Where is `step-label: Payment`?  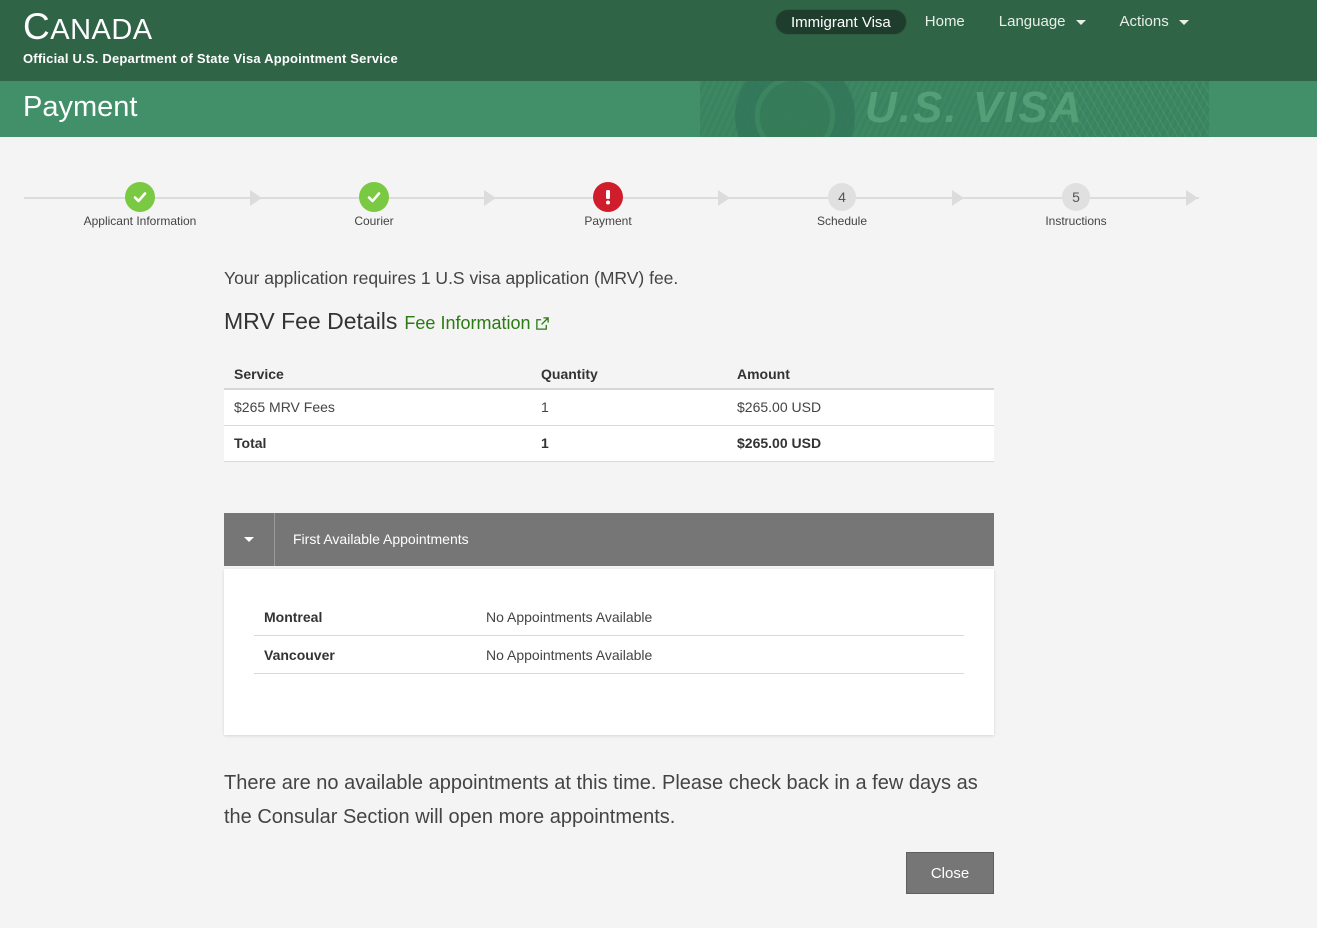 step-label: Payment is located at coordinates (608, 221).